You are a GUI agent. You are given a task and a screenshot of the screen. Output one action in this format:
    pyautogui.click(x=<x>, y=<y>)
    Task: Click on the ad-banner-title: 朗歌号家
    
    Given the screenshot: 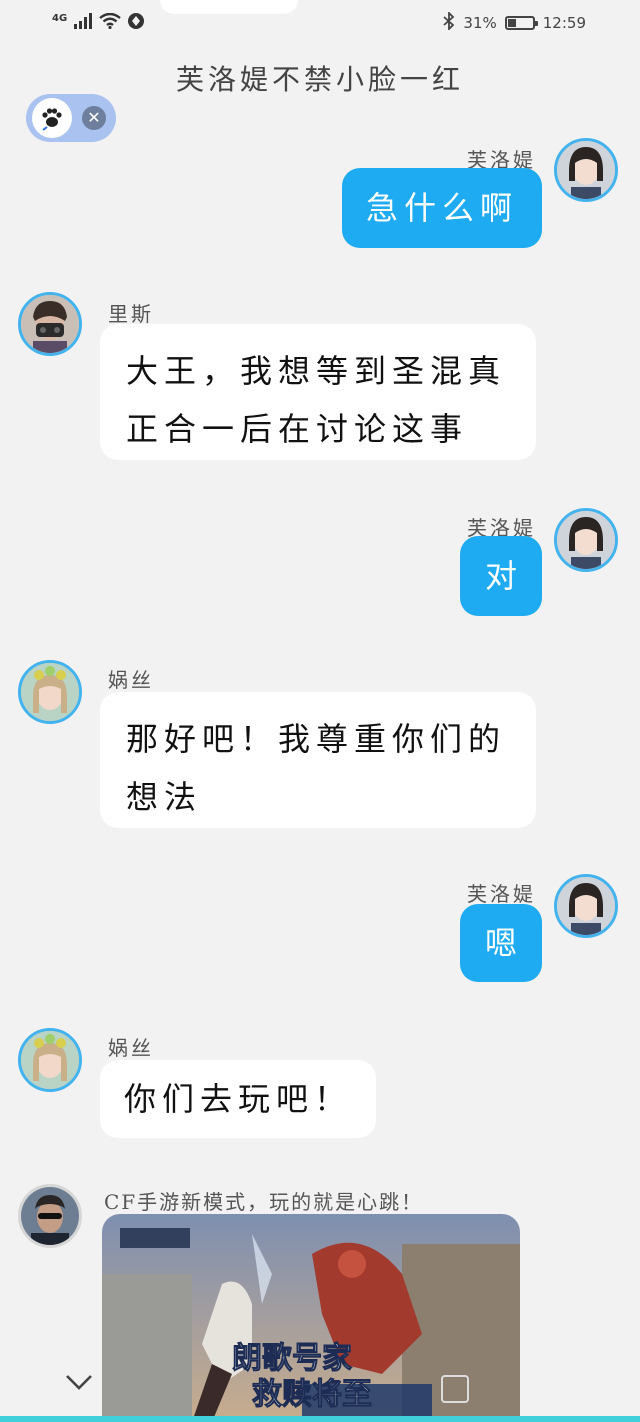 What is the action you would take?
    pyautogui.click(x=292, y=1358)
    